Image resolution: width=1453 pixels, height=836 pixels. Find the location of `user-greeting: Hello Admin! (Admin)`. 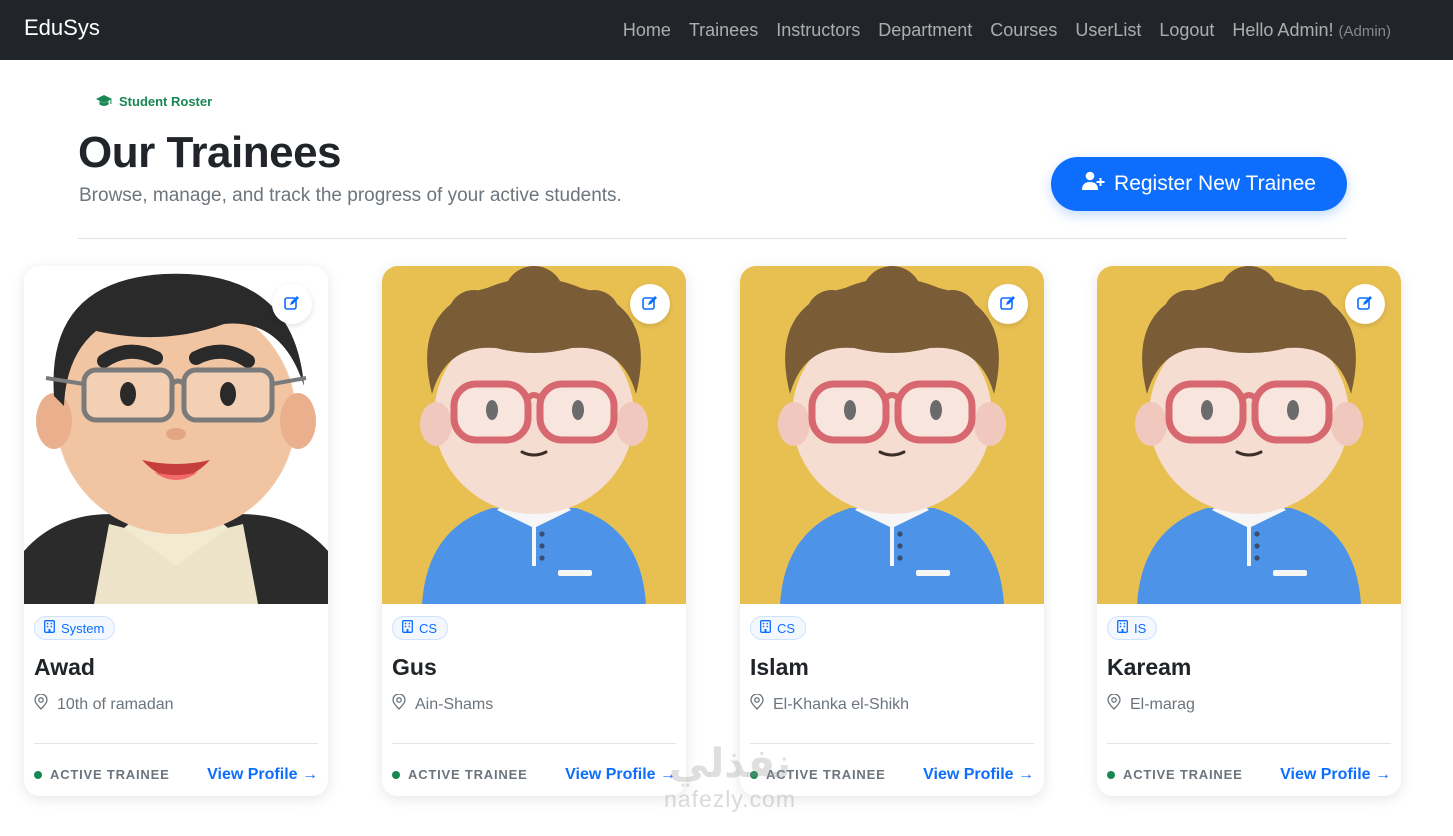

user-greeting: Hello Admin! (Admin) is located at coordinates (1311, 30).